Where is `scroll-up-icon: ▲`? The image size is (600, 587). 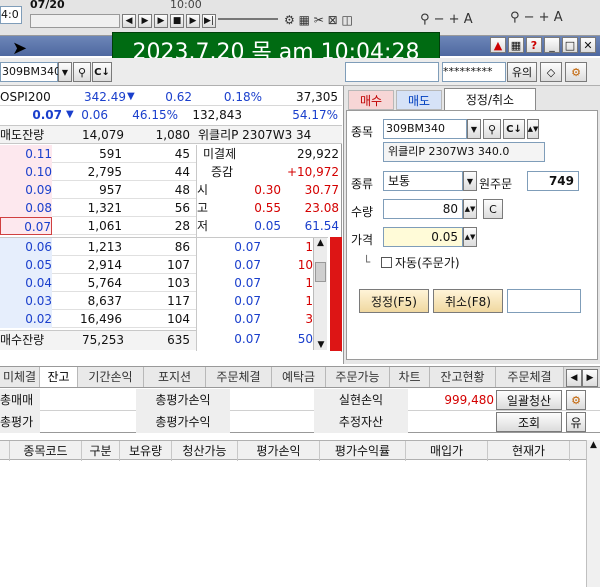 scroll-up-icon: ▲ is located at coordinates (320, 243).